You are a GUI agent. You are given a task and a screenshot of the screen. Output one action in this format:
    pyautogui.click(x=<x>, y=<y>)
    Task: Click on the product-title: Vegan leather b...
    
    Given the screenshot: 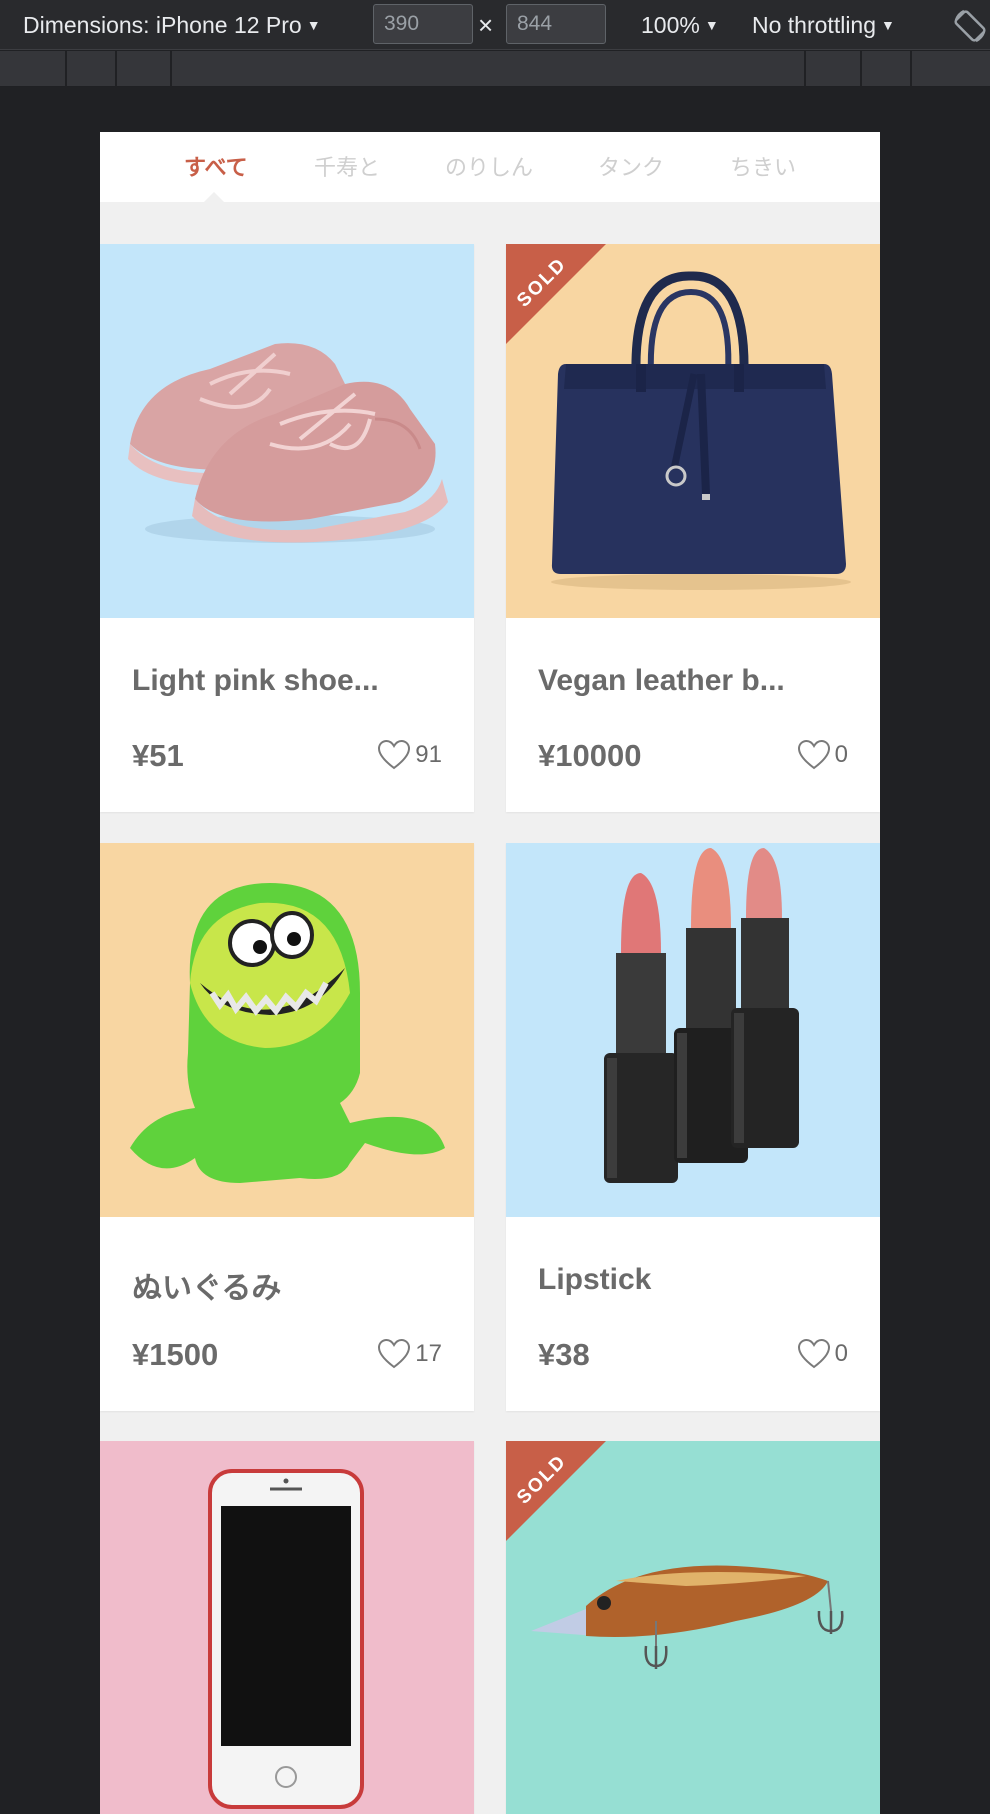 What is the action you would take?
    pyautogui.click(x=661, y=680)
    